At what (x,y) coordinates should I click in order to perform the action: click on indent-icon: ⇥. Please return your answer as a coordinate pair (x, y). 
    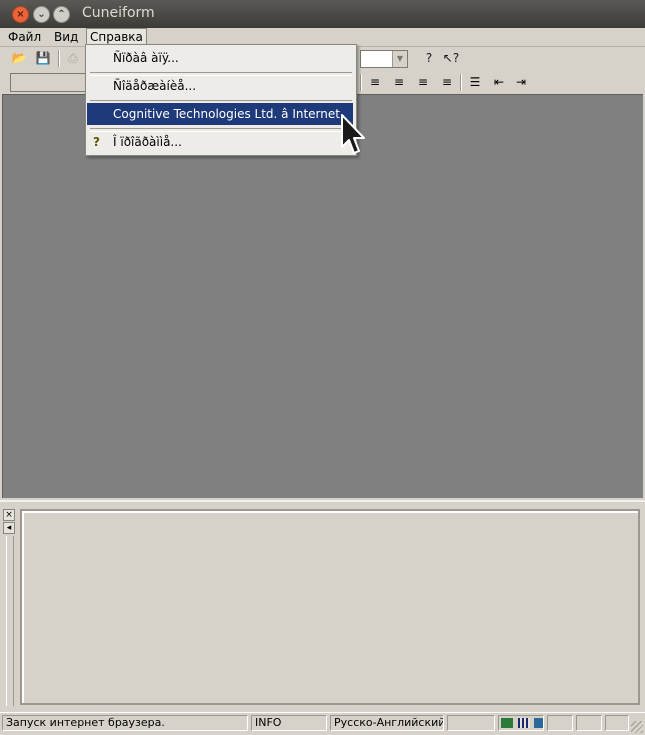
    Looking at the image, I should click on (521, 82).